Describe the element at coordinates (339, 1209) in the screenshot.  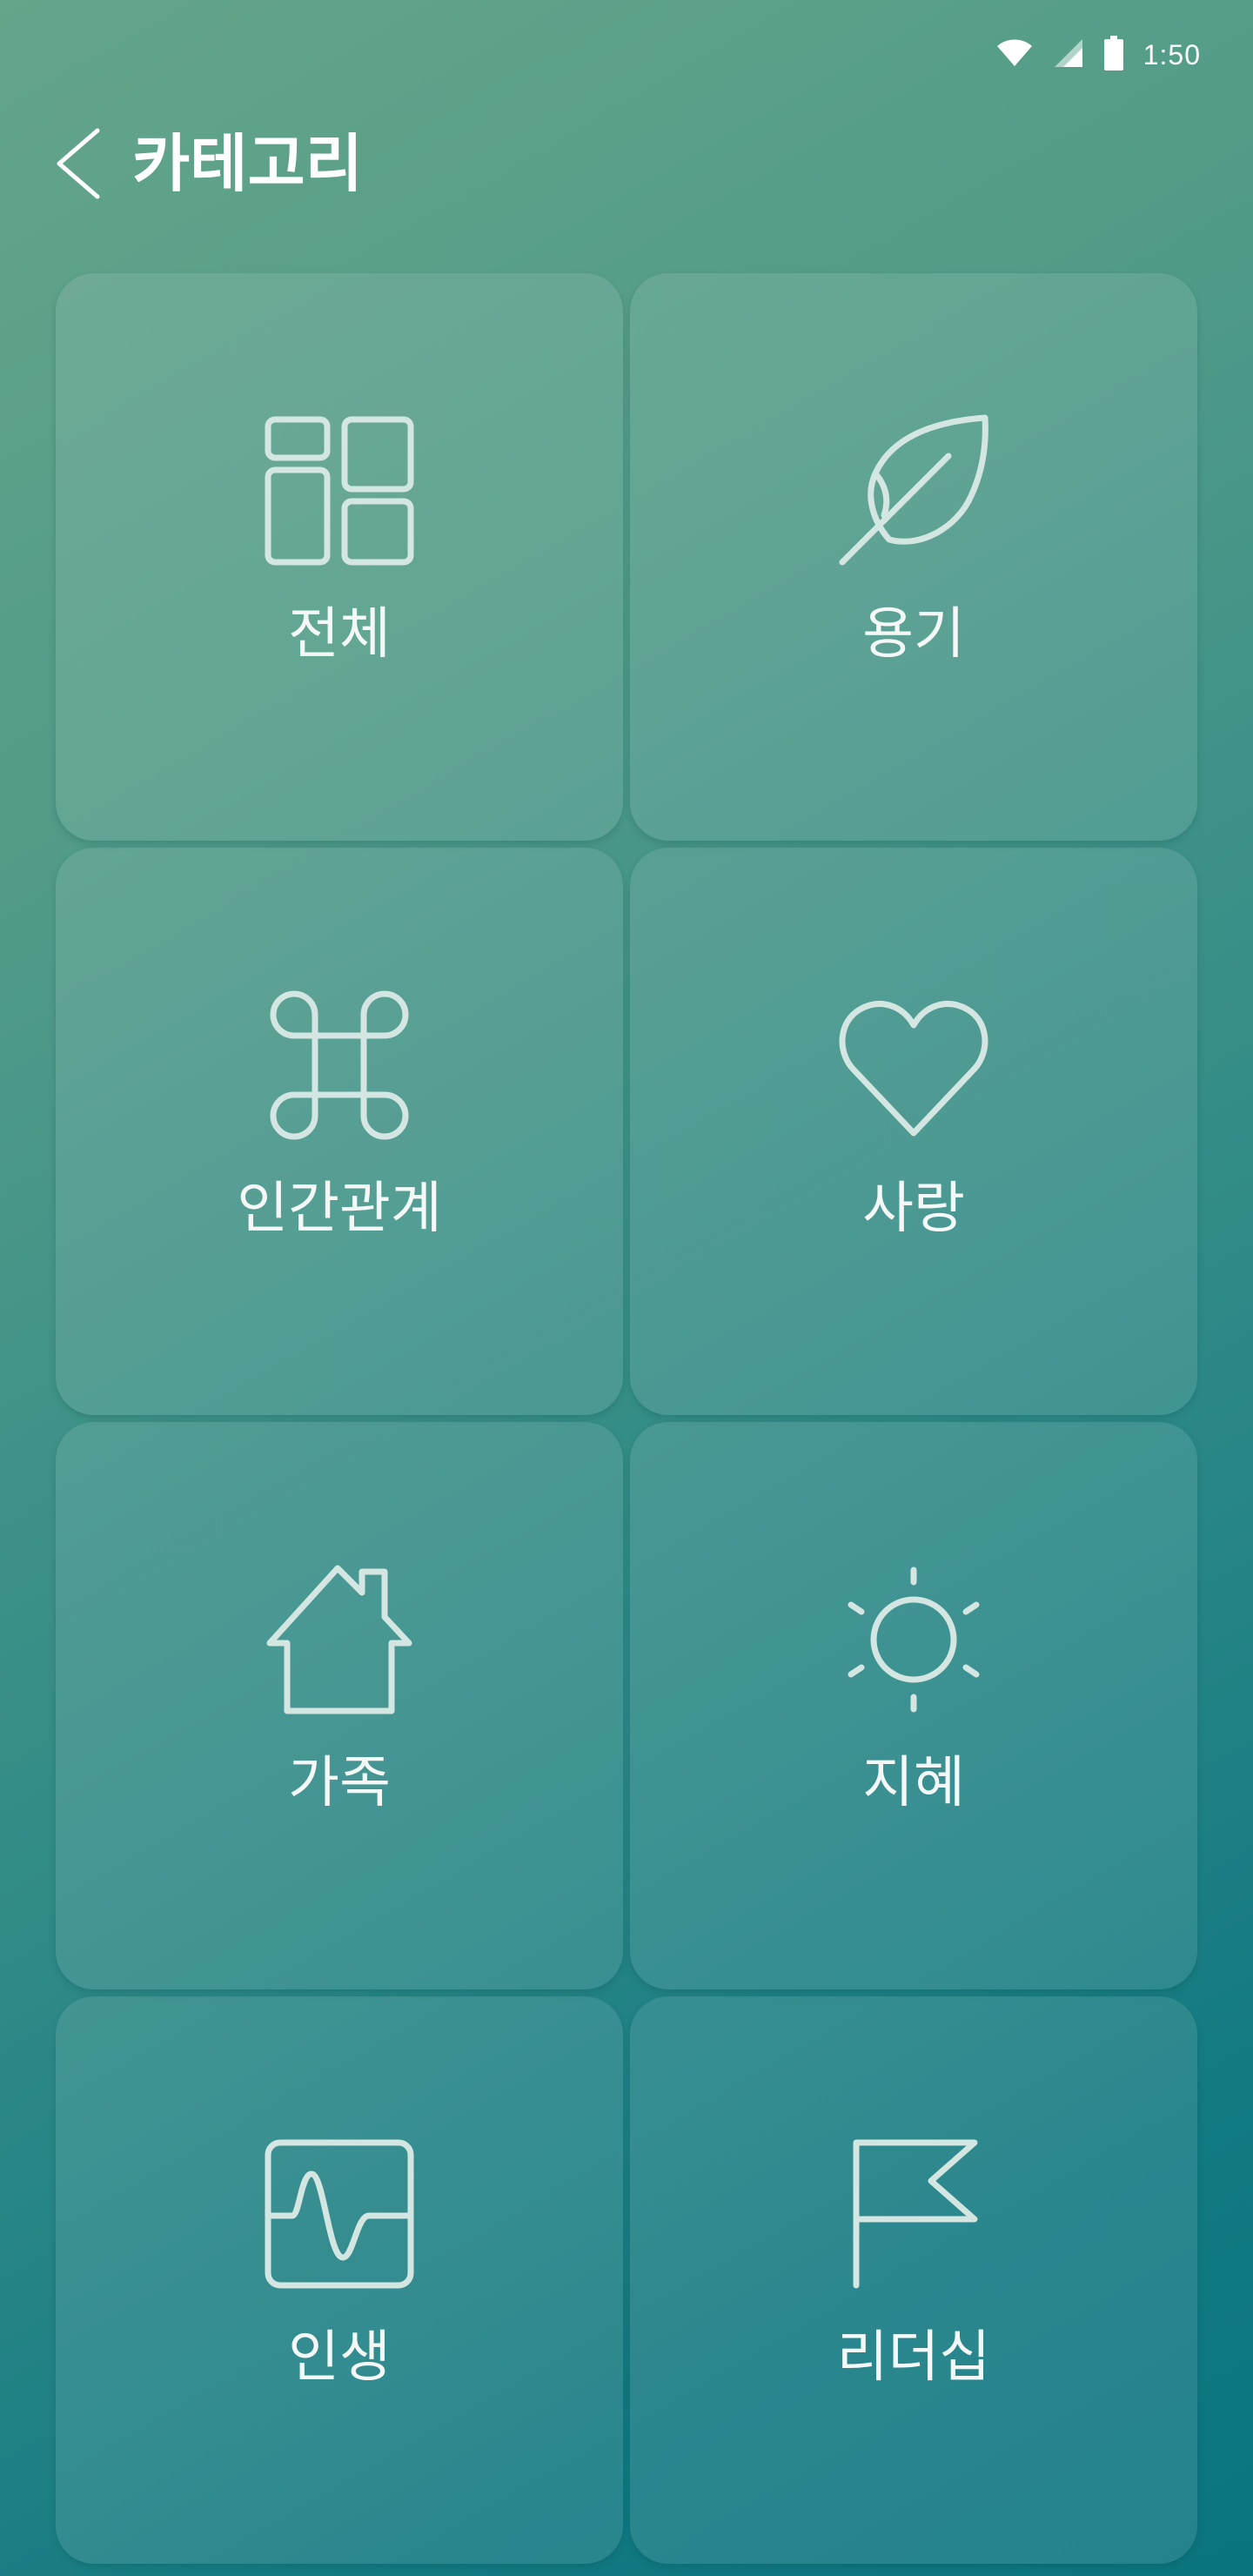
I see `category-label: 인간관계` at that location.